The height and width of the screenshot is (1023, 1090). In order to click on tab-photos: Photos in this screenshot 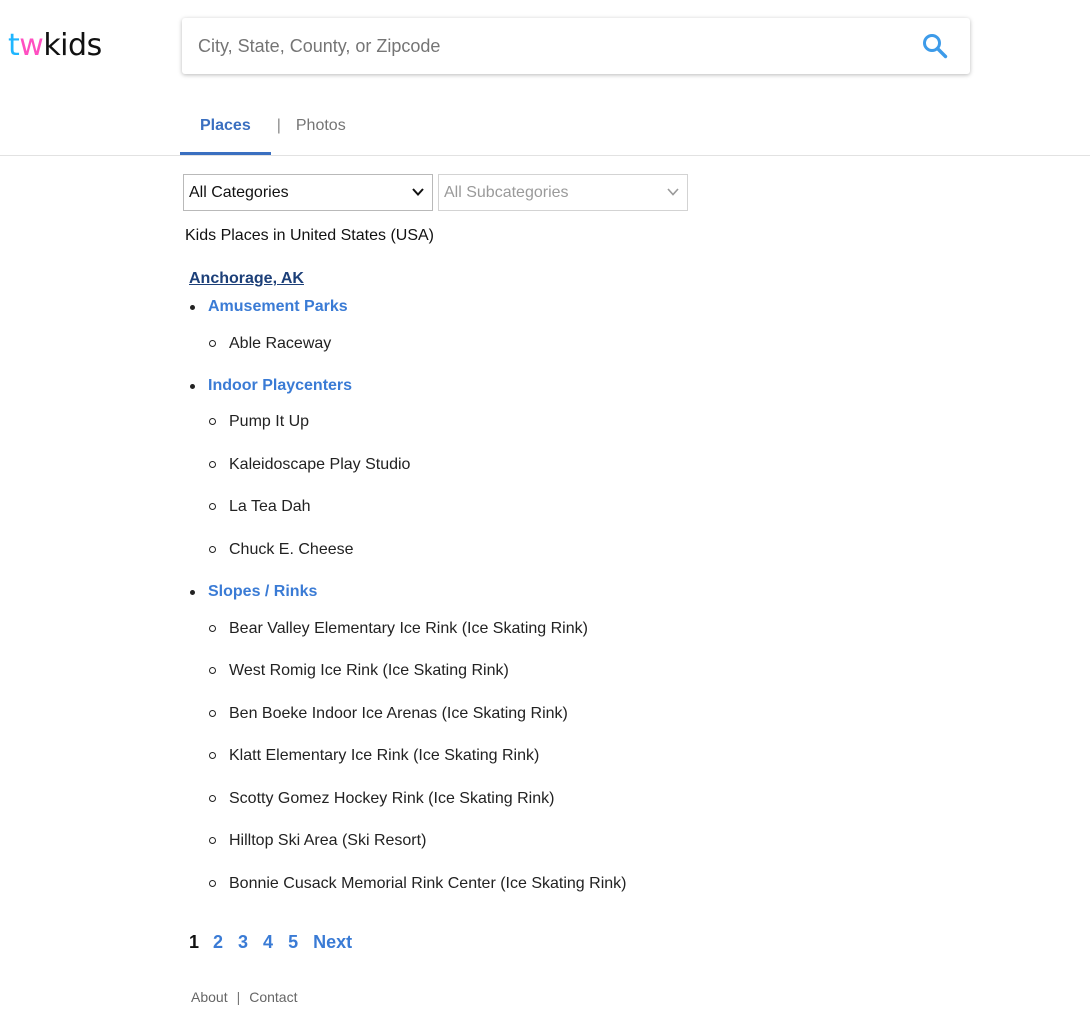, I will do `click(323, 127)`.